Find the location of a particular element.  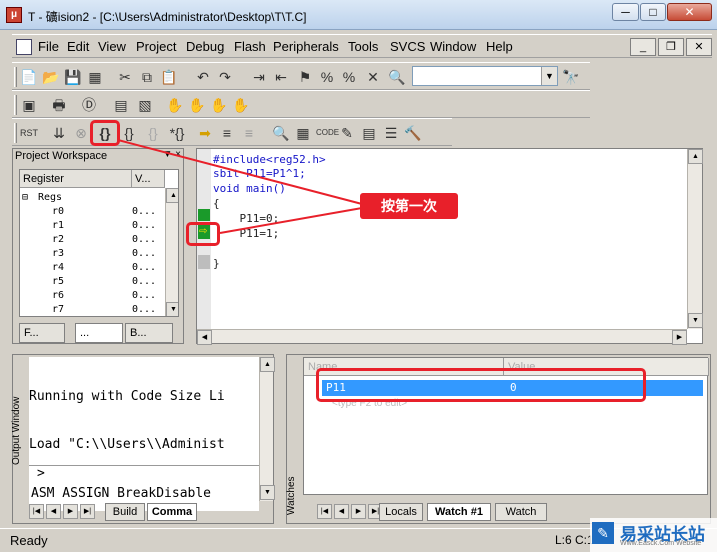

output-scrollbar: ▲ ▼ is located at coordinates (267, 429).